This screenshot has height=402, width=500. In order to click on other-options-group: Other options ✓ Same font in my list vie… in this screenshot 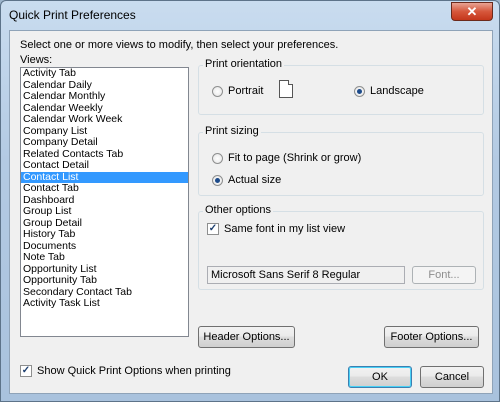, I will do `click(341, 247)`.